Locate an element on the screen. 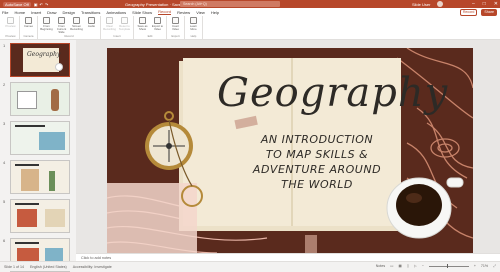 The image size is (500, 272). slide-counter: Slide 1 of 14 is located at coordinates (14, 266).